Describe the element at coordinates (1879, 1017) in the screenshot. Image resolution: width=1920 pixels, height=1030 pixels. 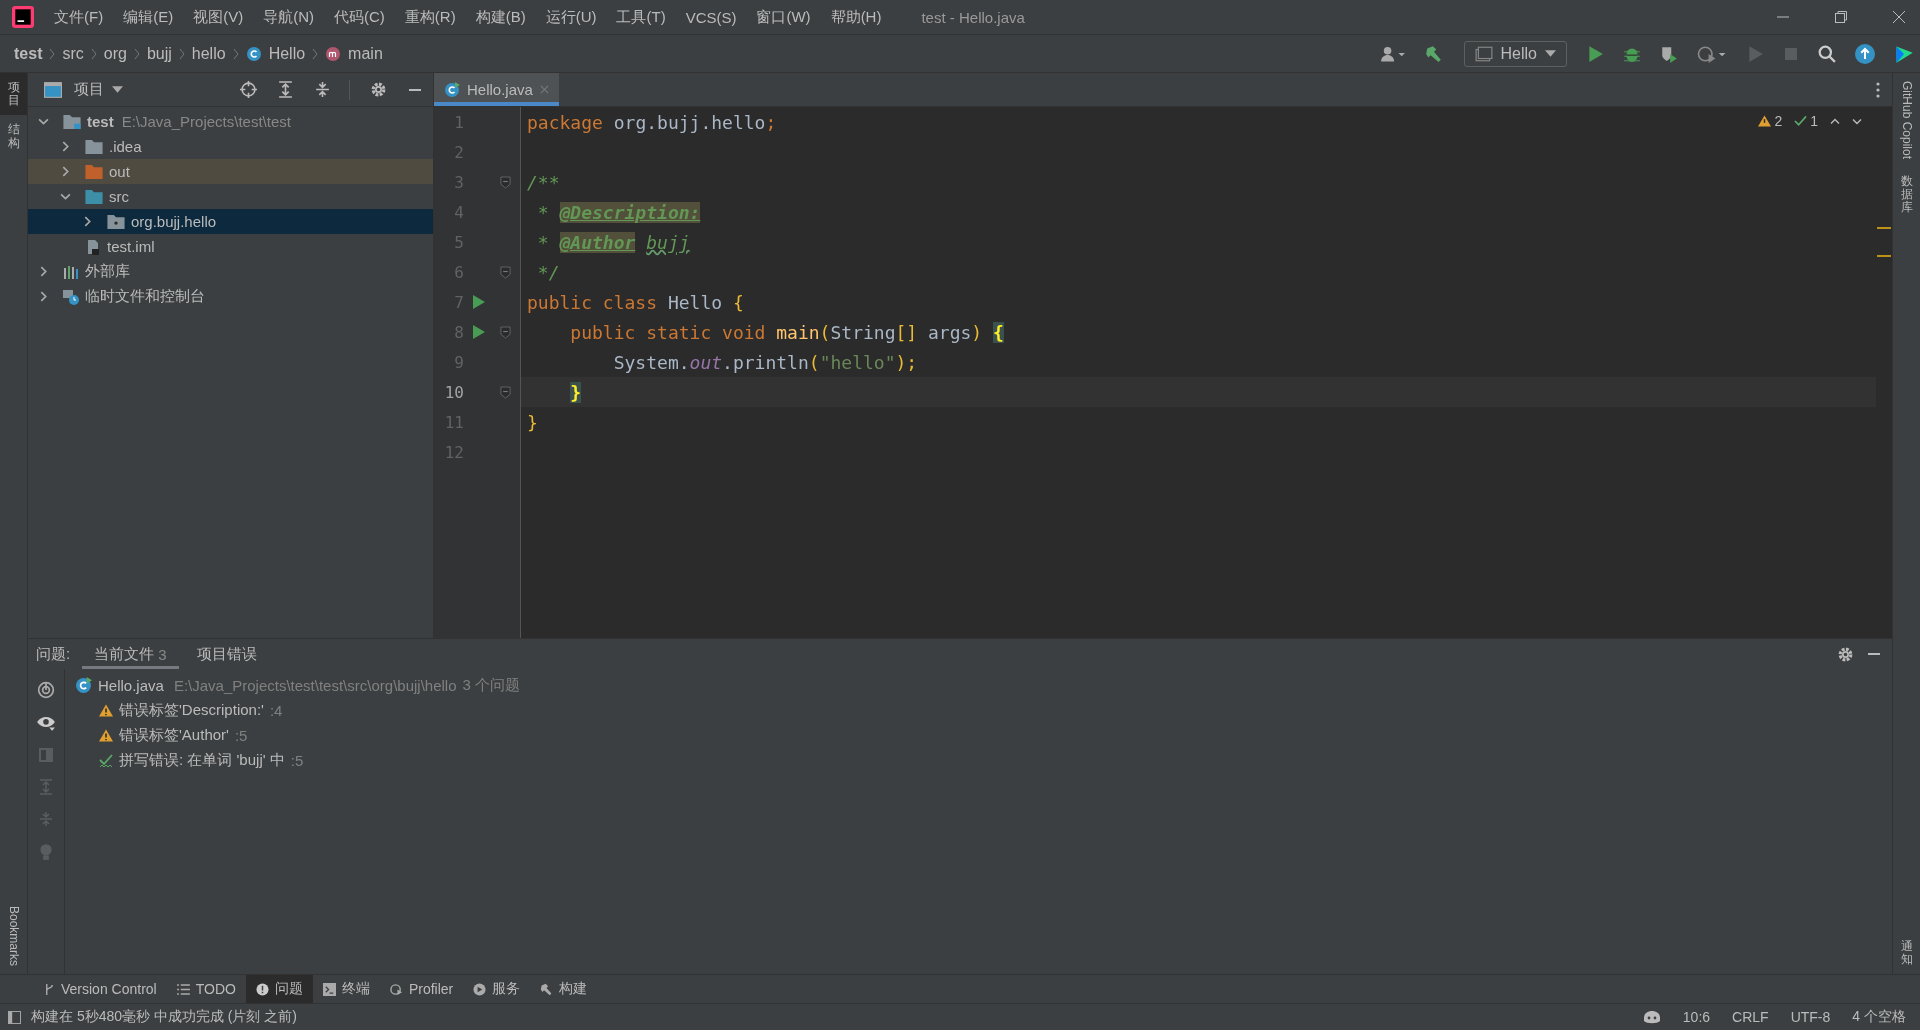
I see `indent-setting: 4 个空格` at that location.